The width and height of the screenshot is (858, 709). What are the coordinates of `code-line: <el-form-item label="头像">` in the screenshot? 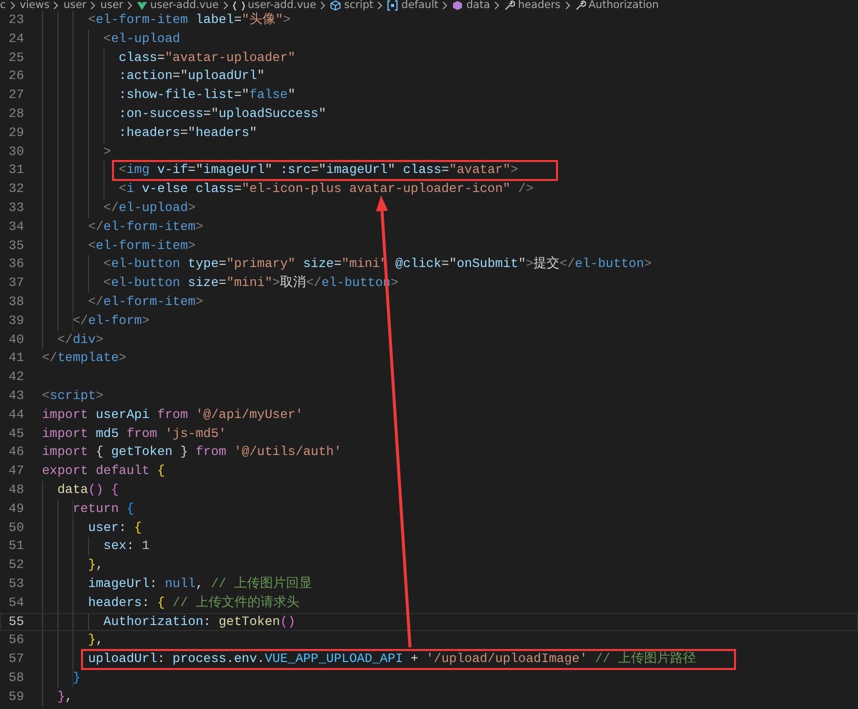 It's located at (189, 20).